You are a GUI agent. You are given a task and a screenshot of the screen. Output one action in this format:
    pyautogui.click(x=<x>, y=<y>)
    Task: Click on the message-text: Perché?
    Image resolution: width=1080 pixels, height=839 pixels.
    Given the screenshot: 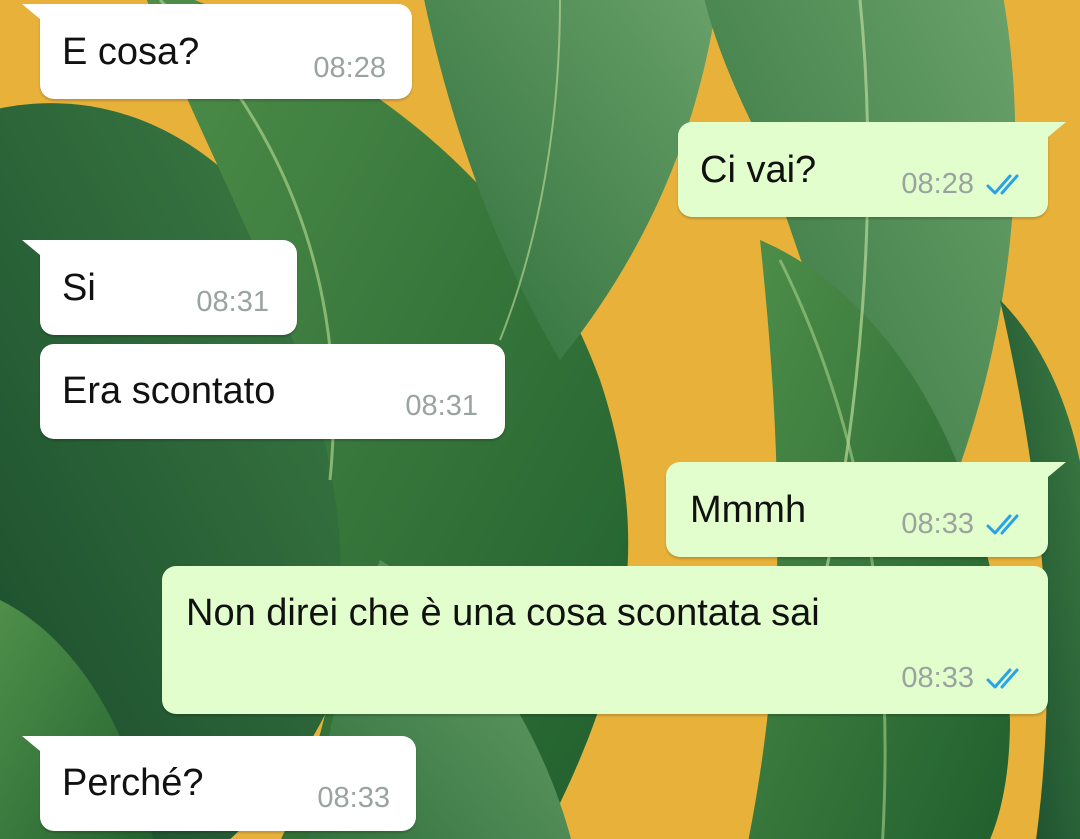 What is the action you would take?
    pyautogui.click(x=133, y=783)
    